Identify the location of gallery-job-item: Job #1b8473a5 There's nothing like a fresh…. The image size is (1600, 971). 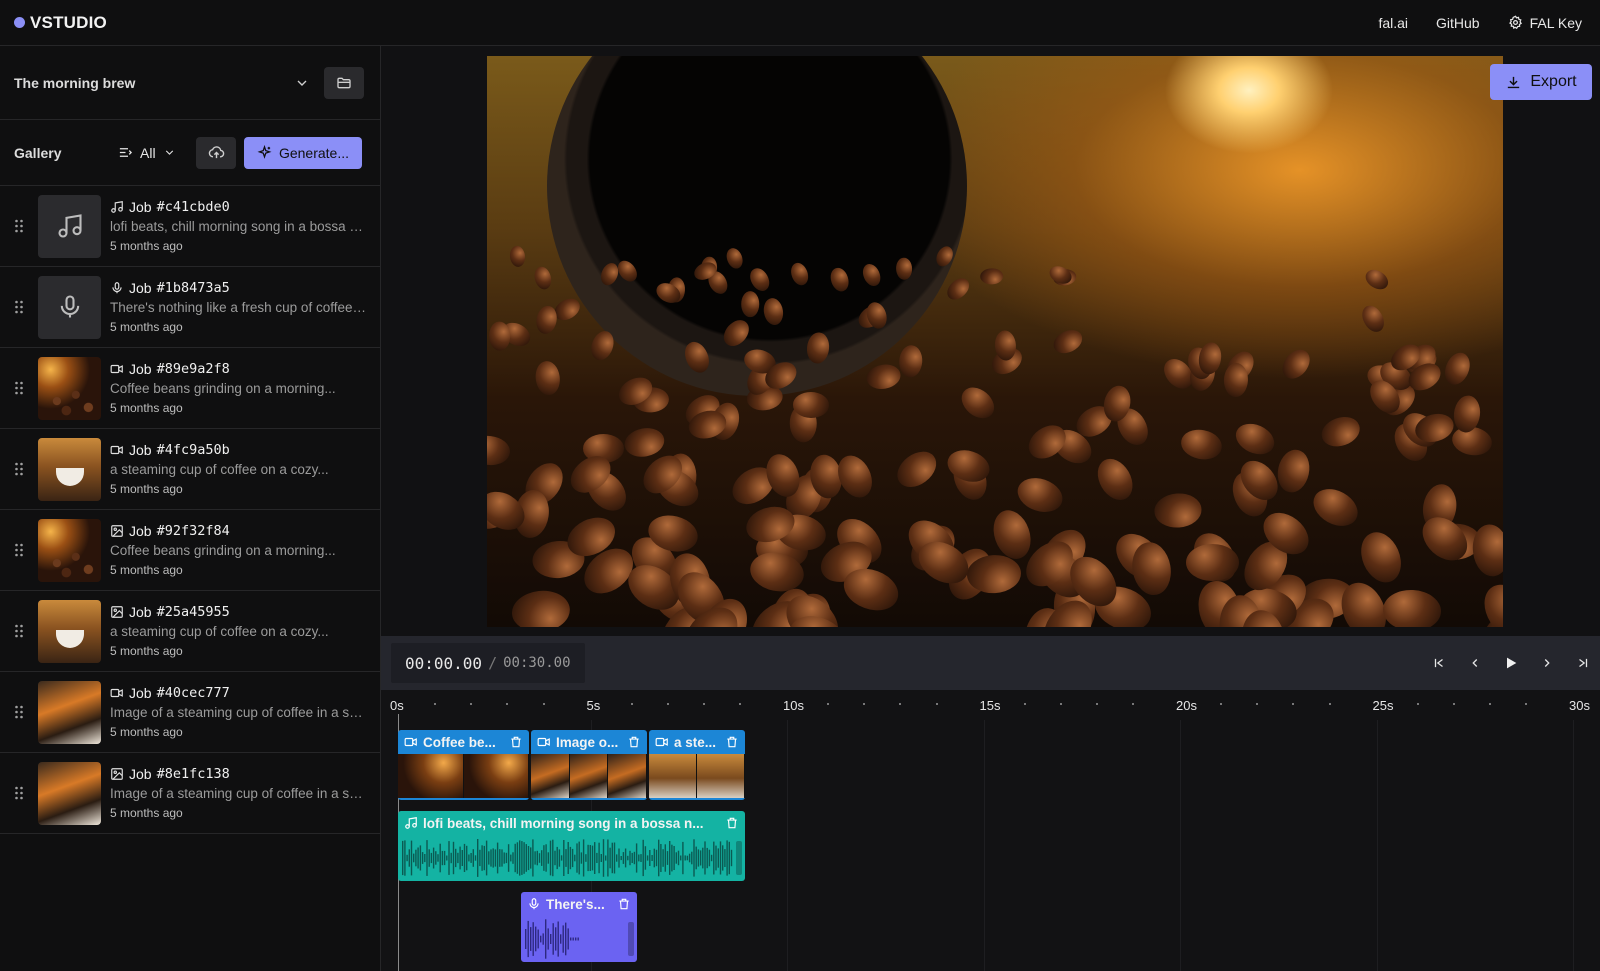
(190, 307).